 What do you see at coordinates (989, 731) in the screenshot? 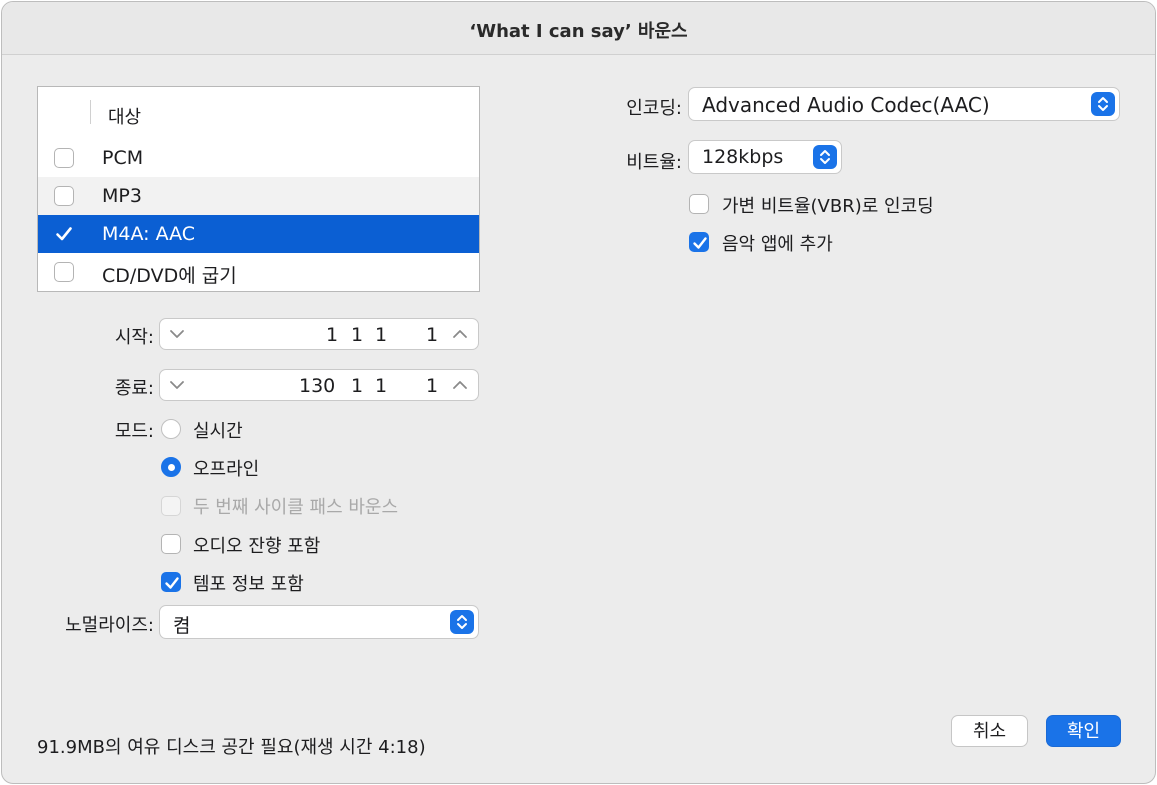
I see `cancel-button: 취소` at bounding box center [989, 731].